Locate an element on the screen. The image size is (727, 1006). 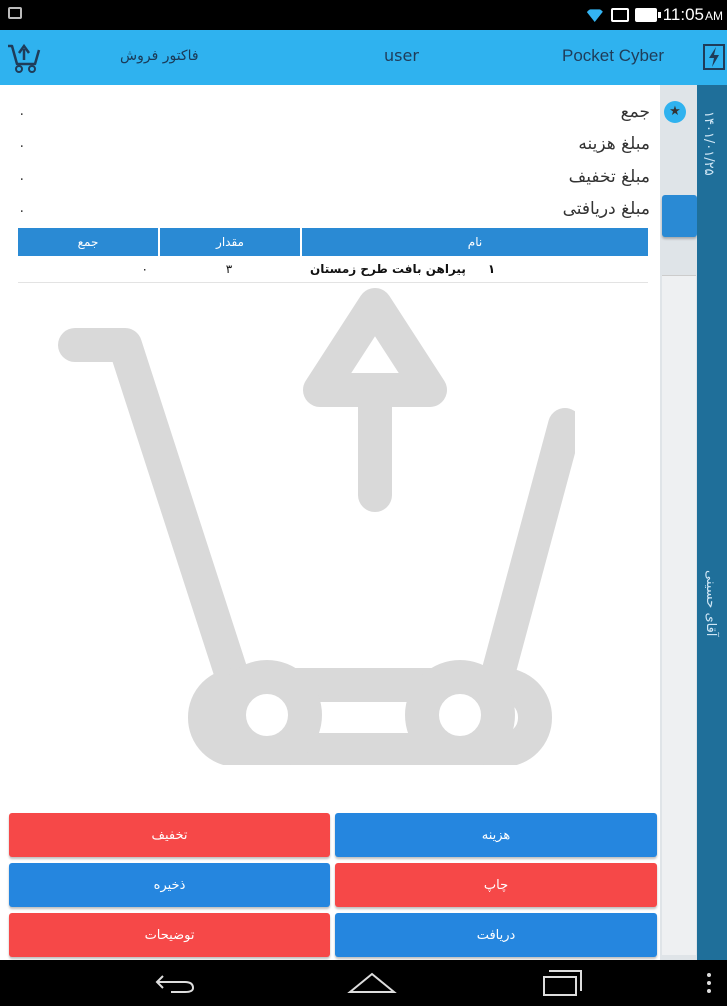
app-bar-brand: Pocket Cyber is located at coordinates (613, 55).